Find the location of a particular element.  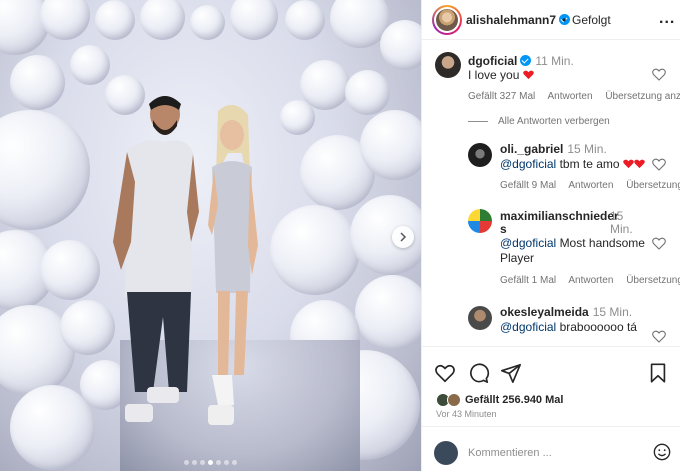

post-timestamp: Vor 43 Minuten is located at coordinates (466, 414).